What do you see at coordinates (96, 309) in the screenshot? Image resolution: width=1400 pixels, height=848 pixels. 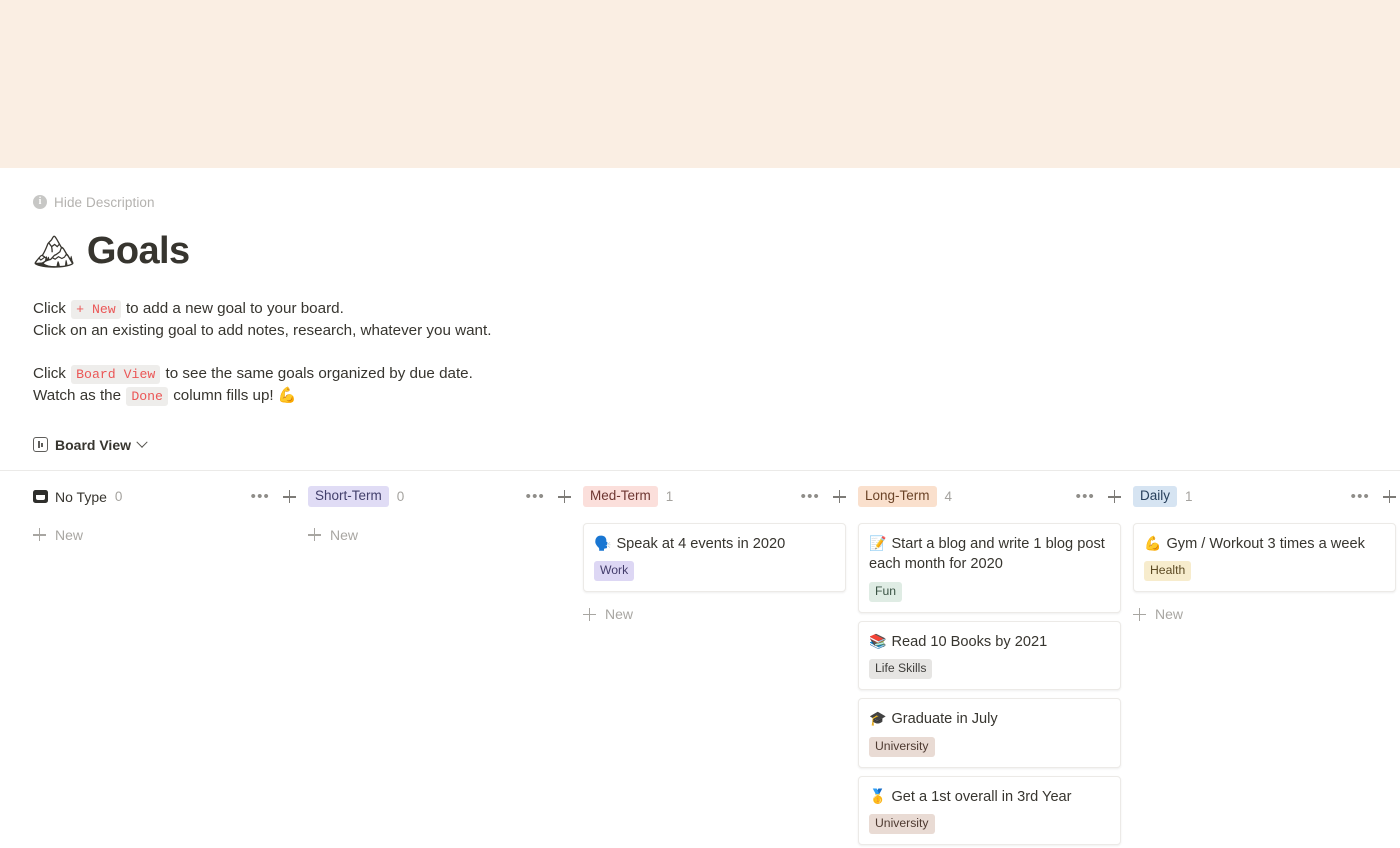 I see `new-code-chip: + New` at bounding box center [96, 309].